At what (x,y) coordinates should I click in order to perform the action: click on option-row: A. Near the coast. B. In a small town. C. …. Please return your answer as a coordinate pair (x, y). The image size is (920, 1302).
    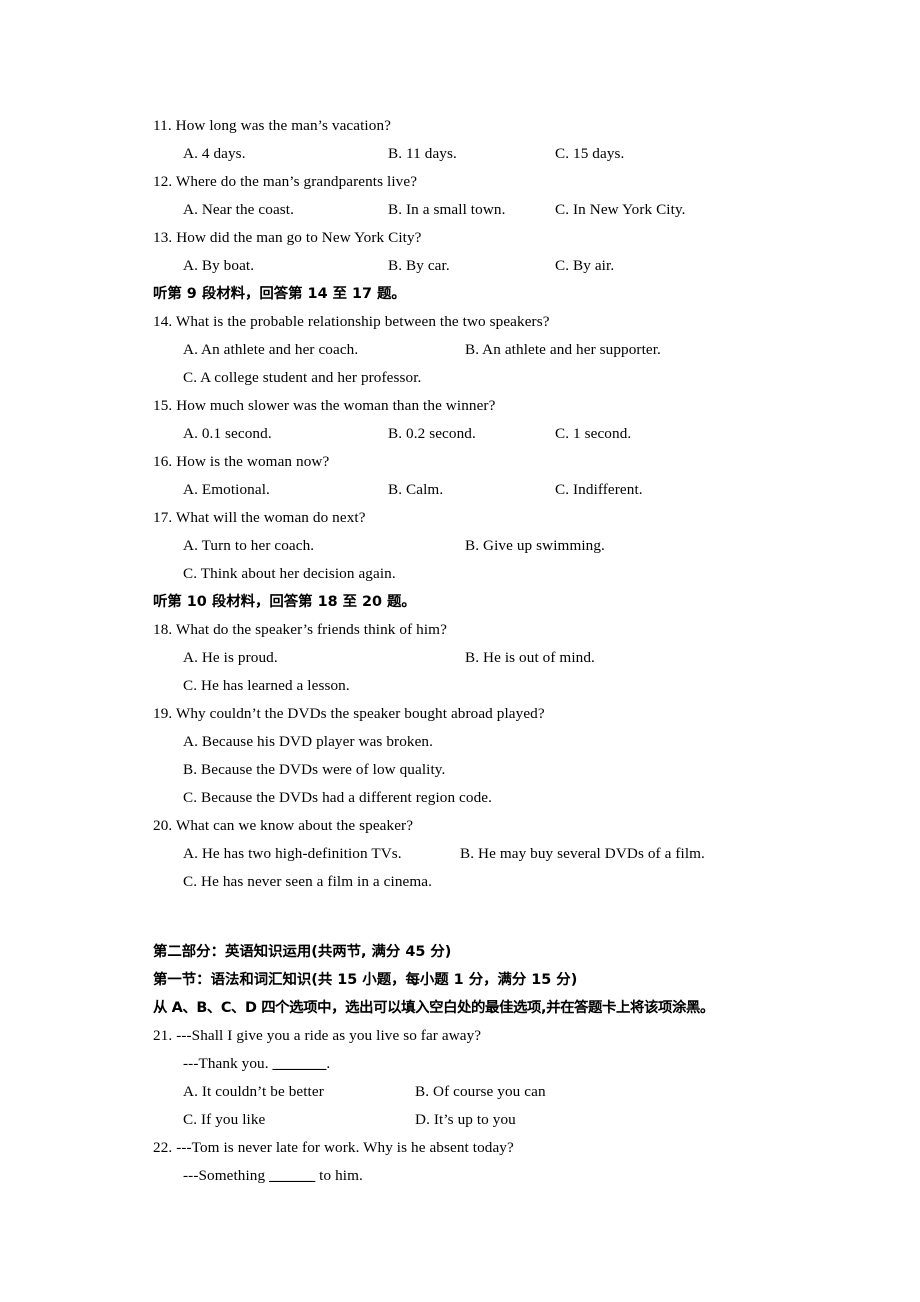
    Looking at the image, I should click on (496, 210).